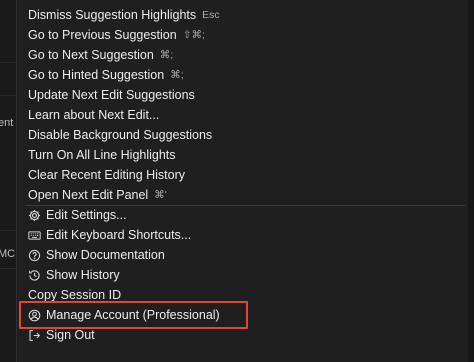  What do you see at coordinates (91, 55) in the screenshot?
I see `menu-item-label: Go to Next Suggestion` at bounding box center [91, 55].